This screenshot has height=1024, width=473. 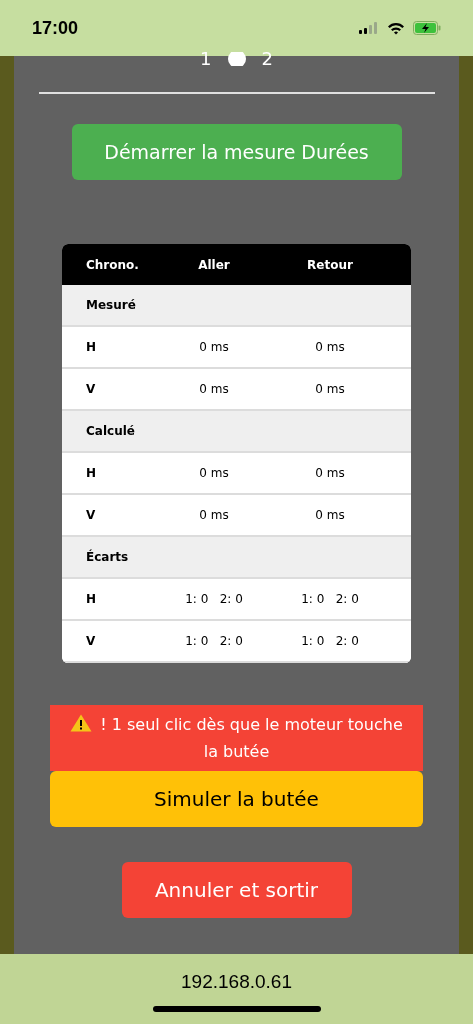 I want to click on simulate-button: Simuler la butée, so click(x=236, y=799).